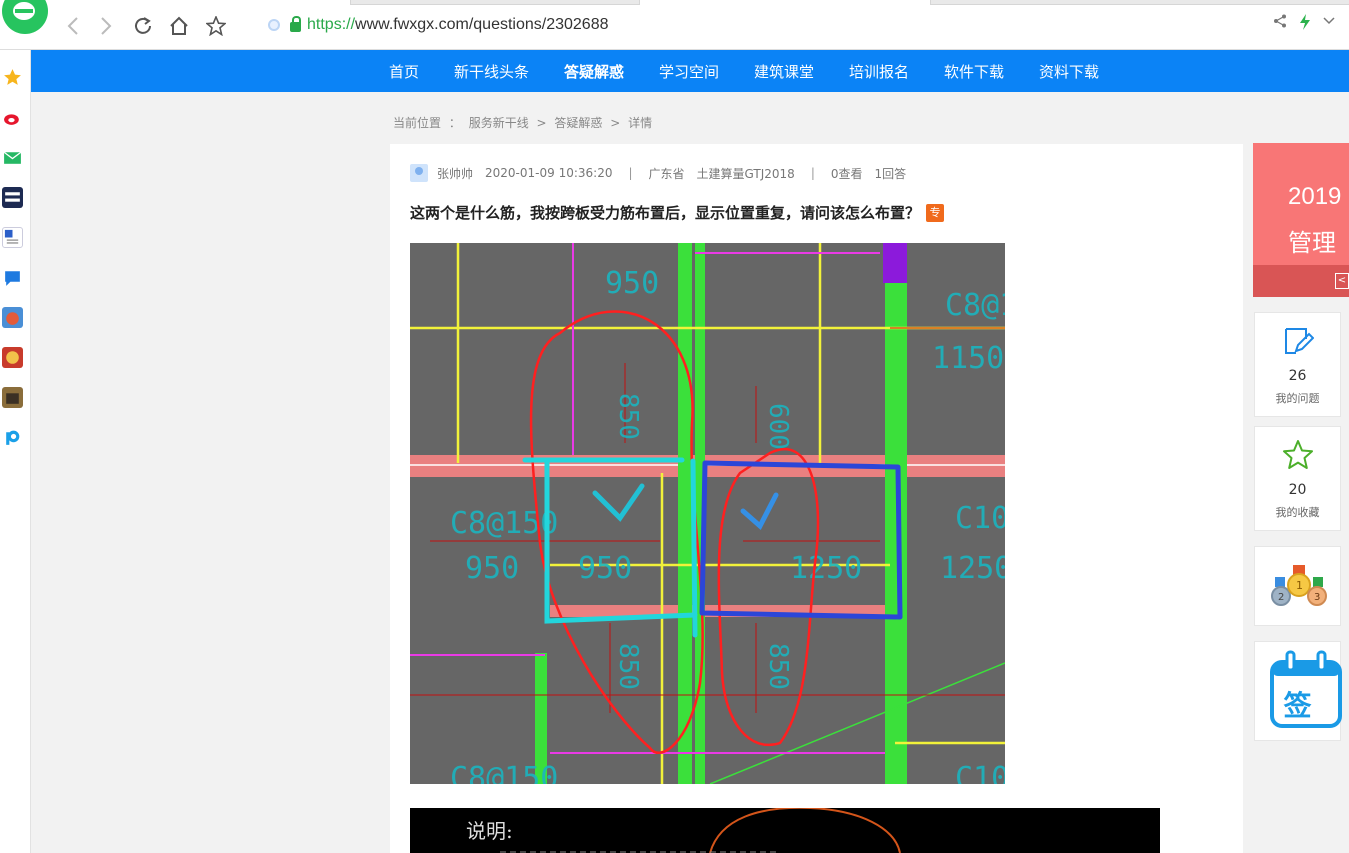 The height and width of the screenshot is (853, 1349). I want to click on breadcrumb-link-service: 服务新干线, so click(499, 123).